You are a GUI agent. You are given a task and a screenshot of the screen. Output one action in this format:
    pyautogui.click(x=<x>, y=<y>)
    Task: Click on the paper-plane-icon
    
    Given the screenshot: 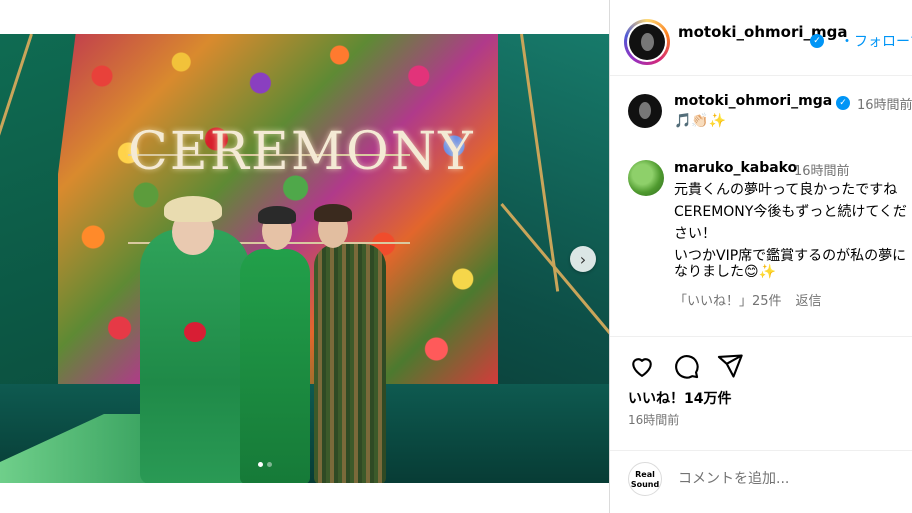 What is the action you would take?
    pyautogui.click(x=730, y=366)
    